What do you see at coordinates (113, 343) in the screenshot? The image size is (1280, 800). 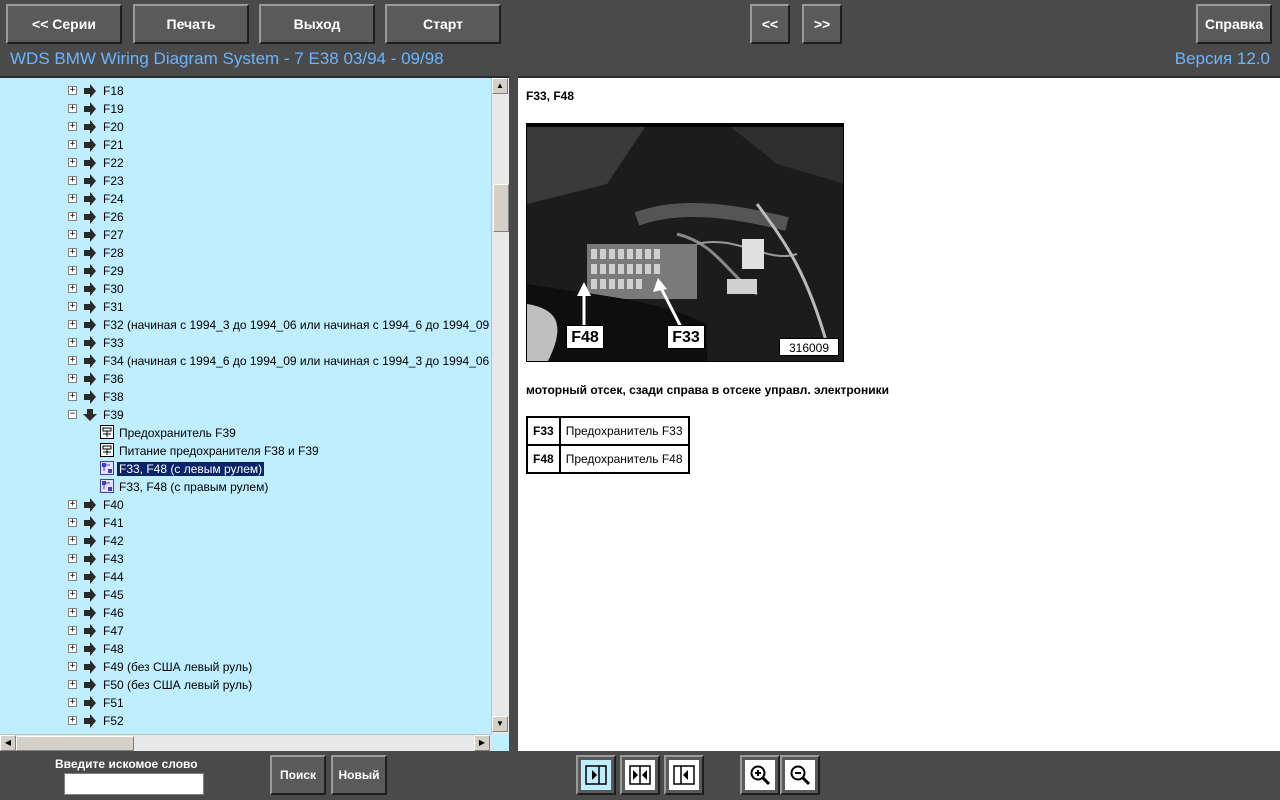 I see `tree-item-label: F33` at bounding box center [113, 343].